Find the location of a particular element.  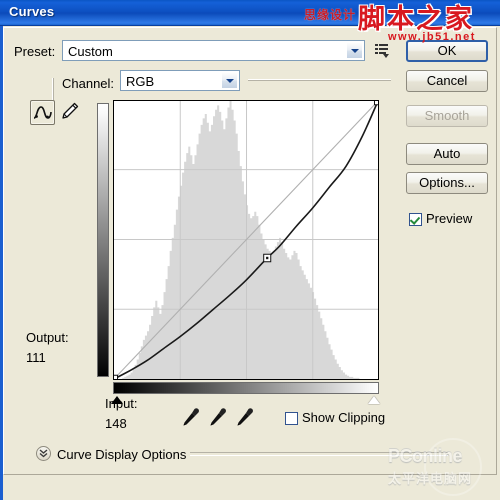

input-label: Input: is located at coordinates (121, 403).